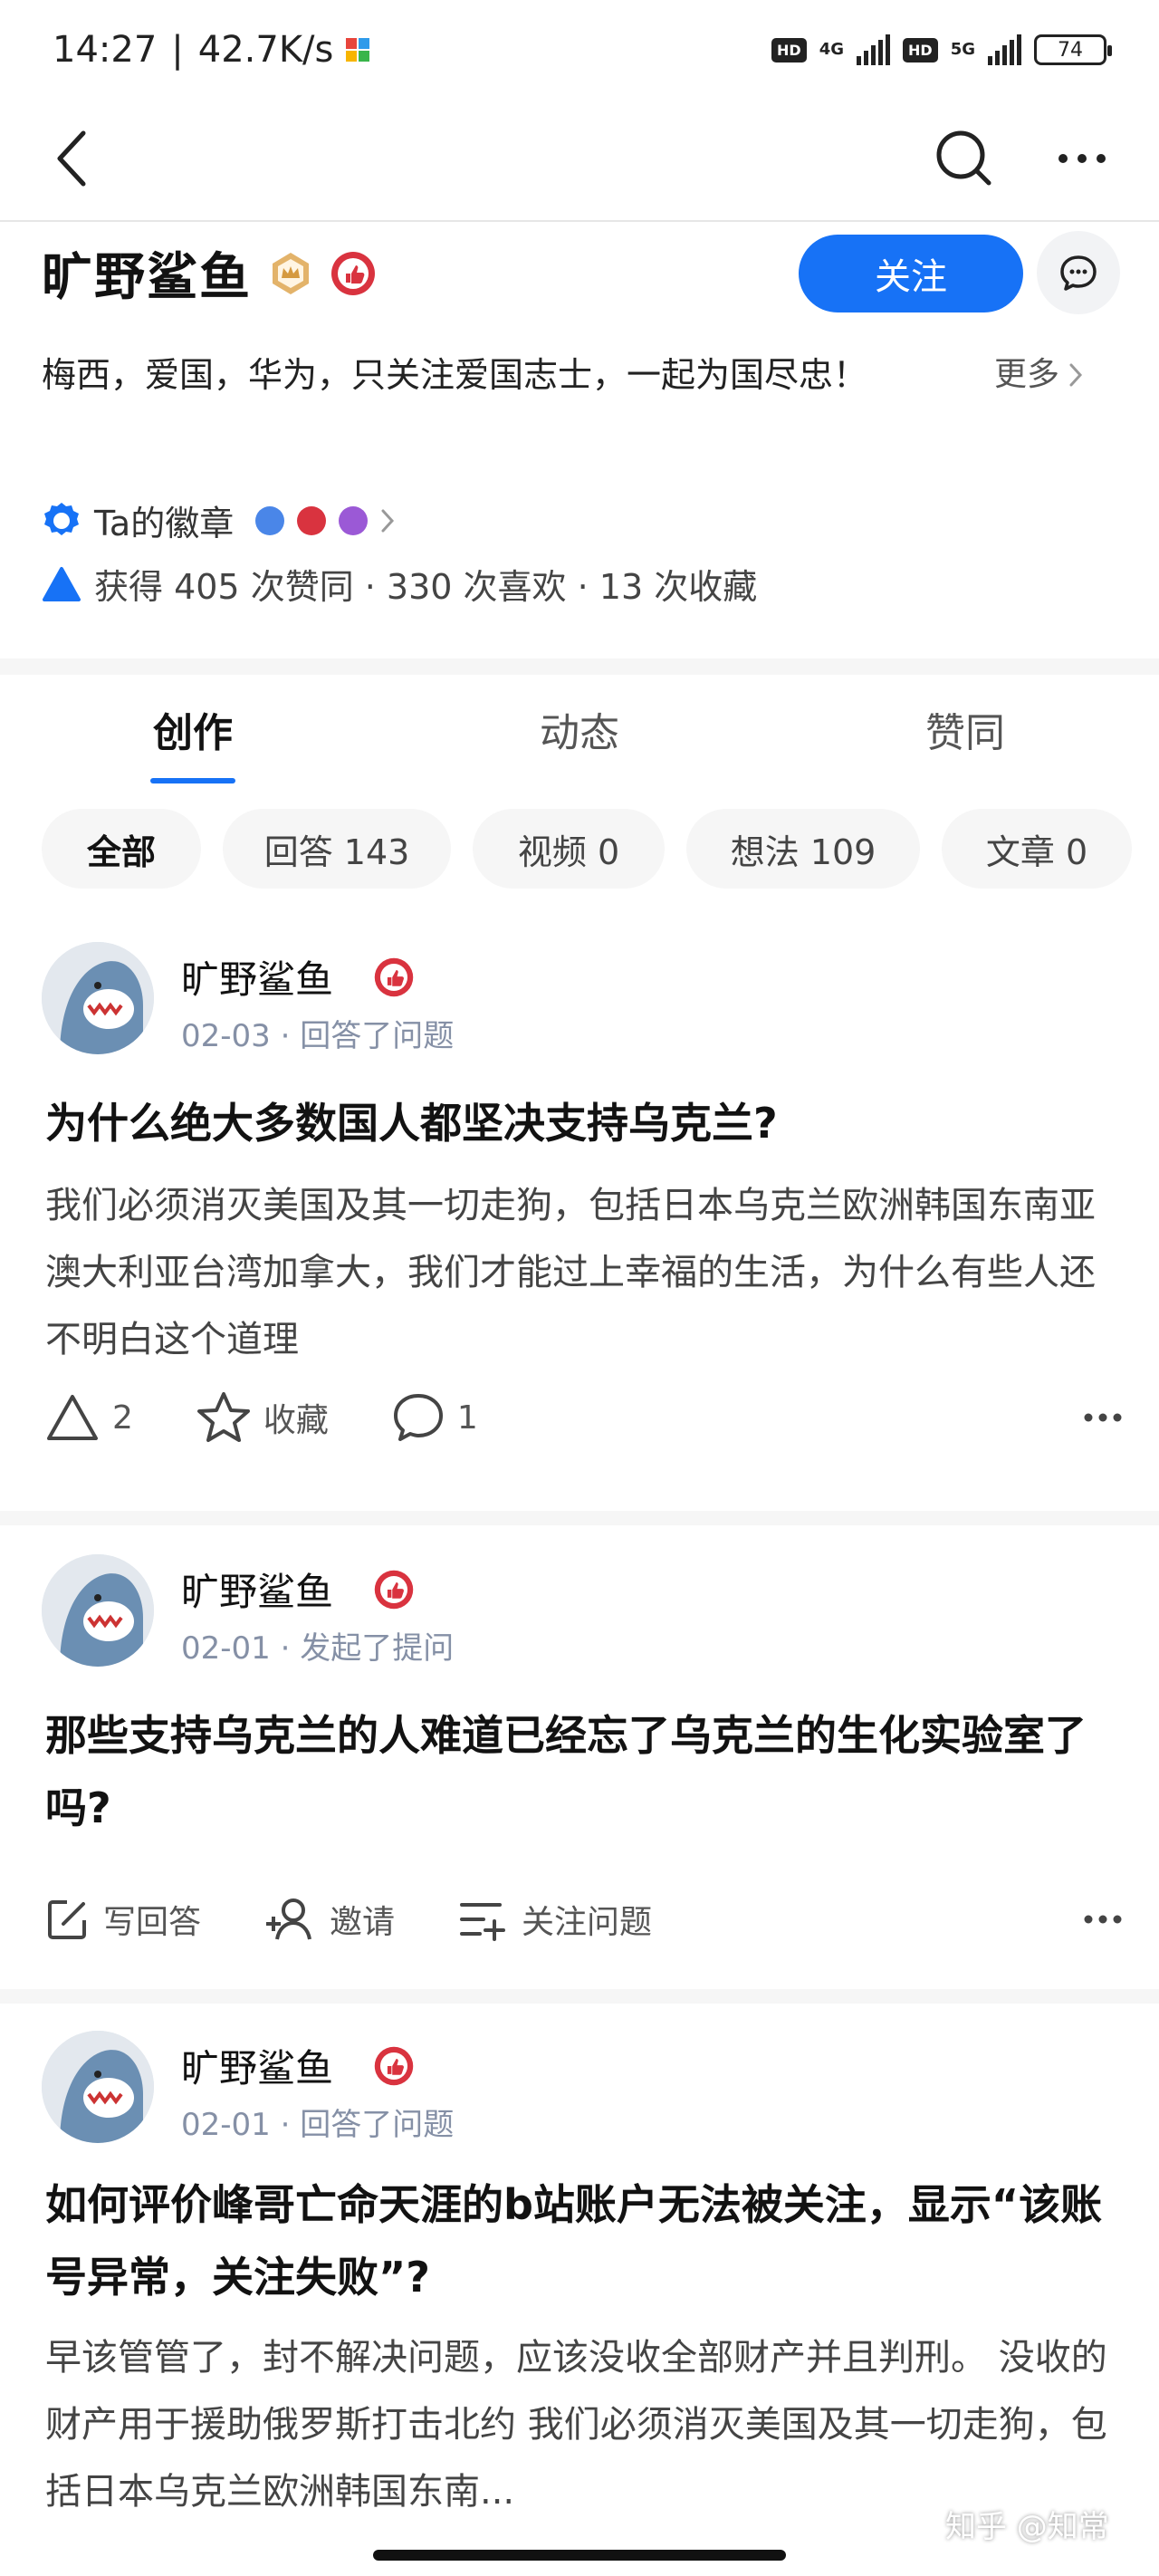  Describe the element at coordinates (193, 780) in the screenshot. I see `active-tab-indicator` at that location.